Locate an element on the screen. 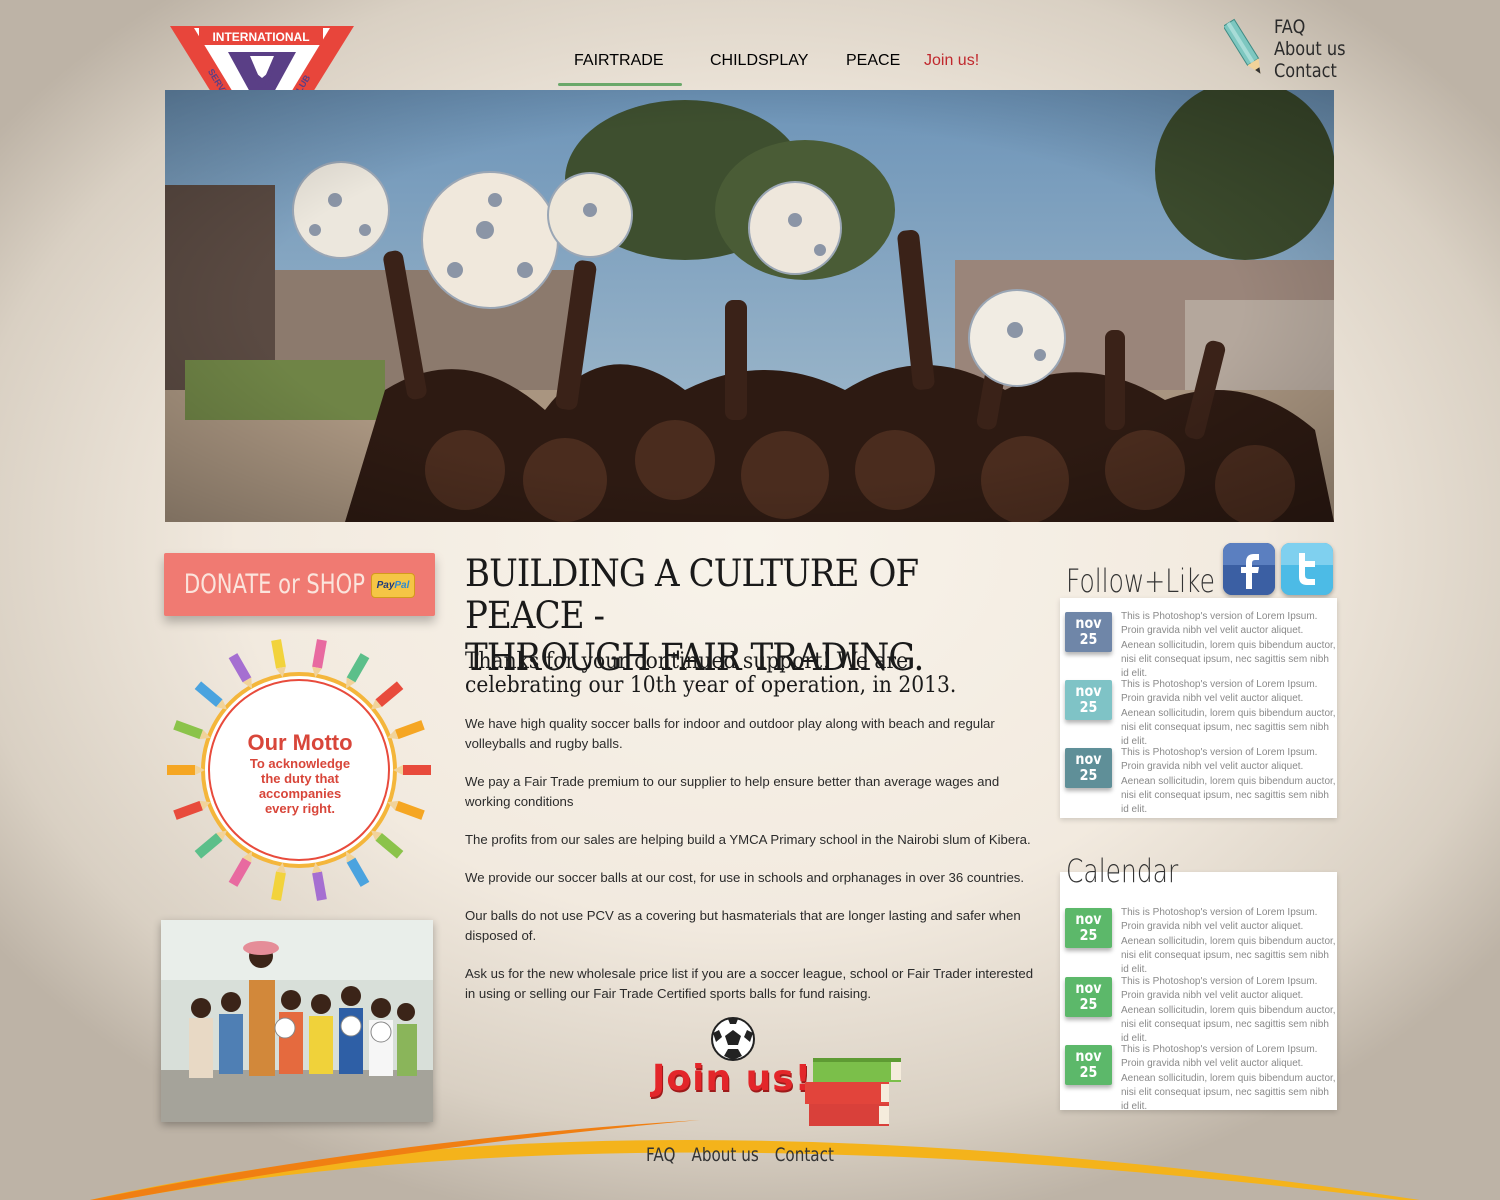 The image size is (1500, 1200). footer-contact-link: Contact is located at coordinates (804, 1155).